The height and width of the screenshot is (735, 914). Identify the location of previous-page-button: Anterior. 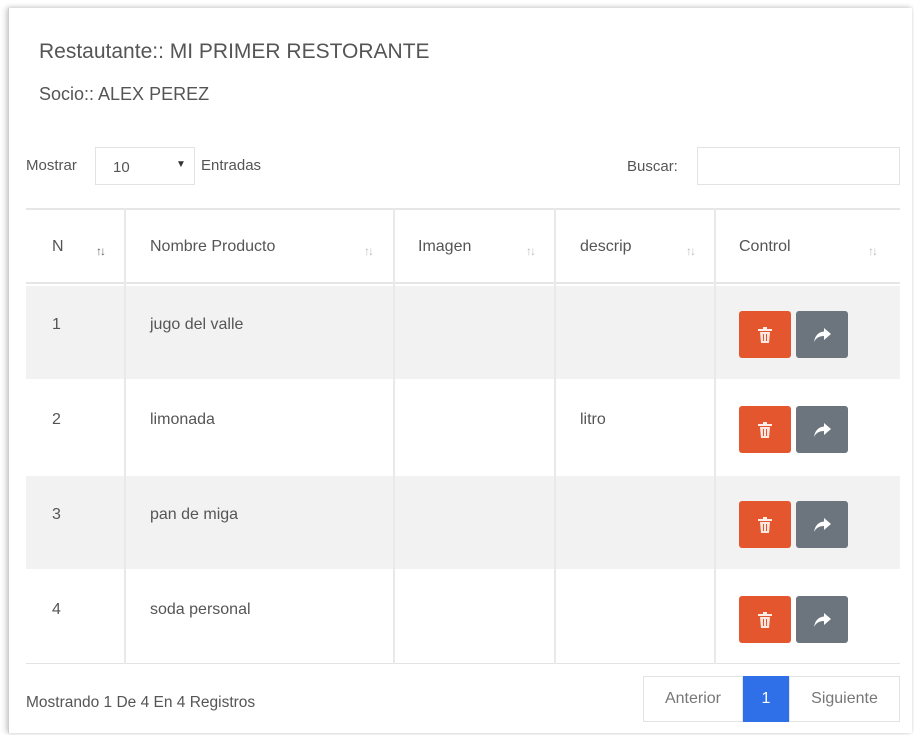
(693, 699).